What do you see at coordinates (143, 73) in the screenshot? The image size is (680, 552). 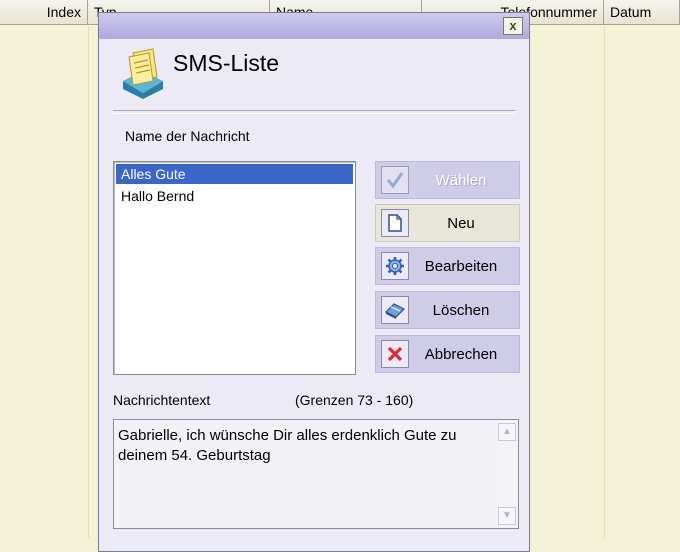 I see `sms-list-icon` at bounding box center [143, 73].